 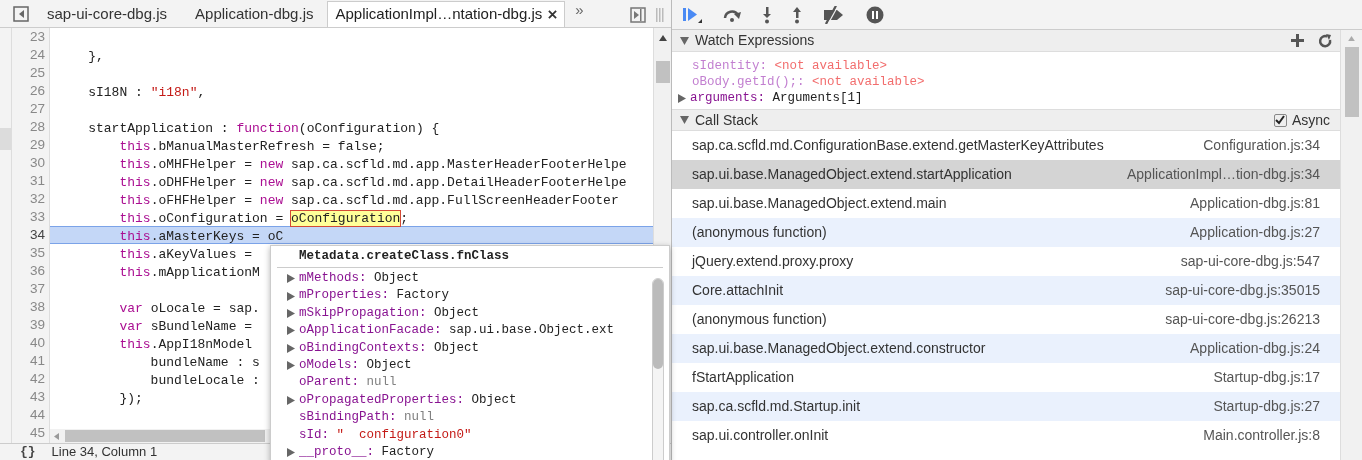 What do you see at coordinates (37, 432) in the screenshot?
I see `line-number: 45` at bounding box center [37, 432].